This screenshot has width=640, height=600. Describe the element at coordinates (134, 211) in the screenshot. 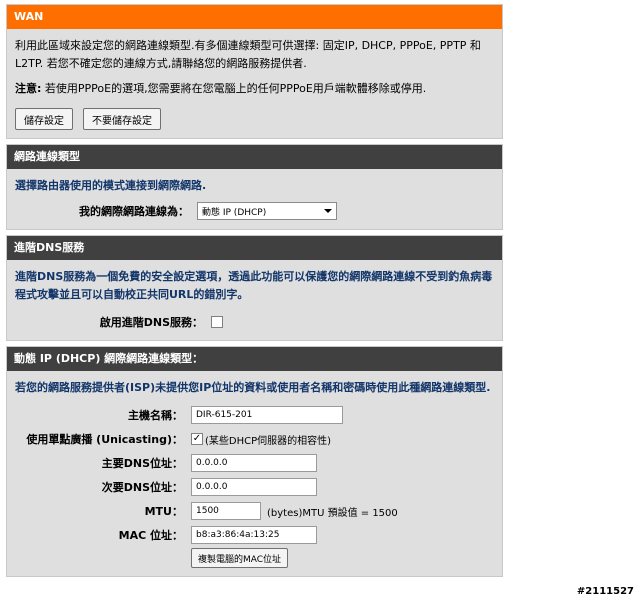

I see `connection-type-label: 我的網際網路連線為：` at that location.